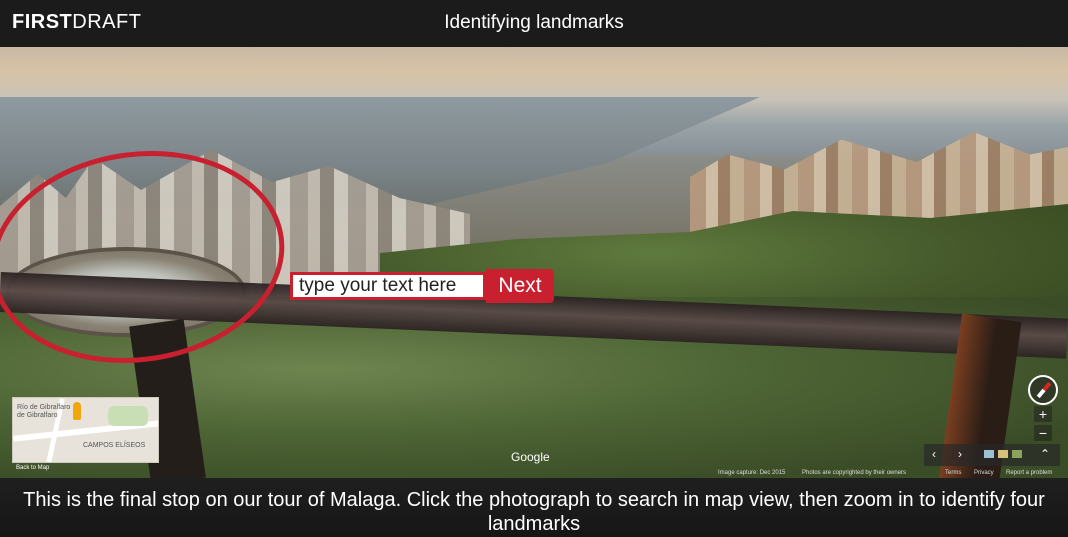 Image resolution: width=1068 pixels, height=537 pixels. Describe the element at coordinates (520, 286) in the screenshot. I see `next-button: Next` at that location.